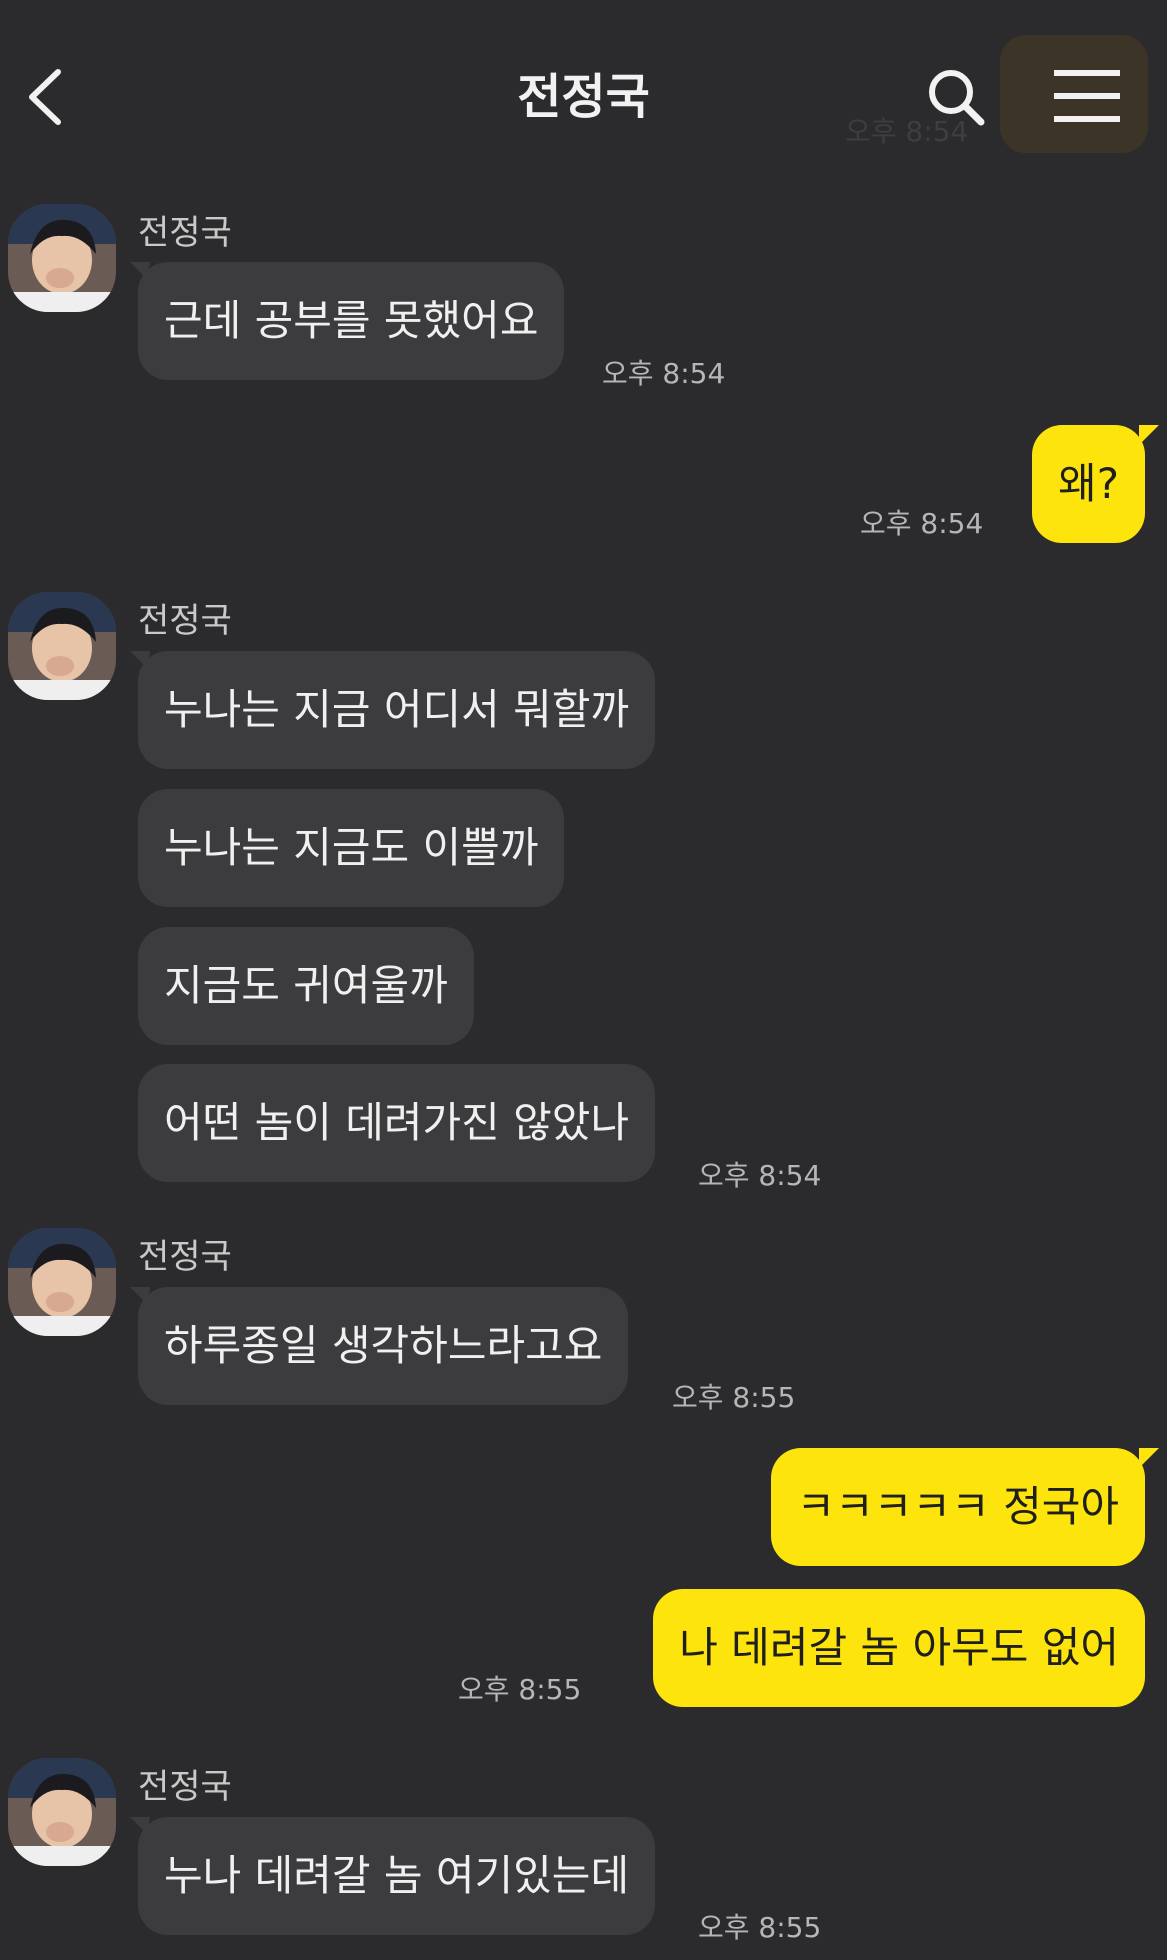  What do you see at coordinates (583, 97) in the screenshot?
I see `chat-title: 전정국` at bounding box center [583, 97].